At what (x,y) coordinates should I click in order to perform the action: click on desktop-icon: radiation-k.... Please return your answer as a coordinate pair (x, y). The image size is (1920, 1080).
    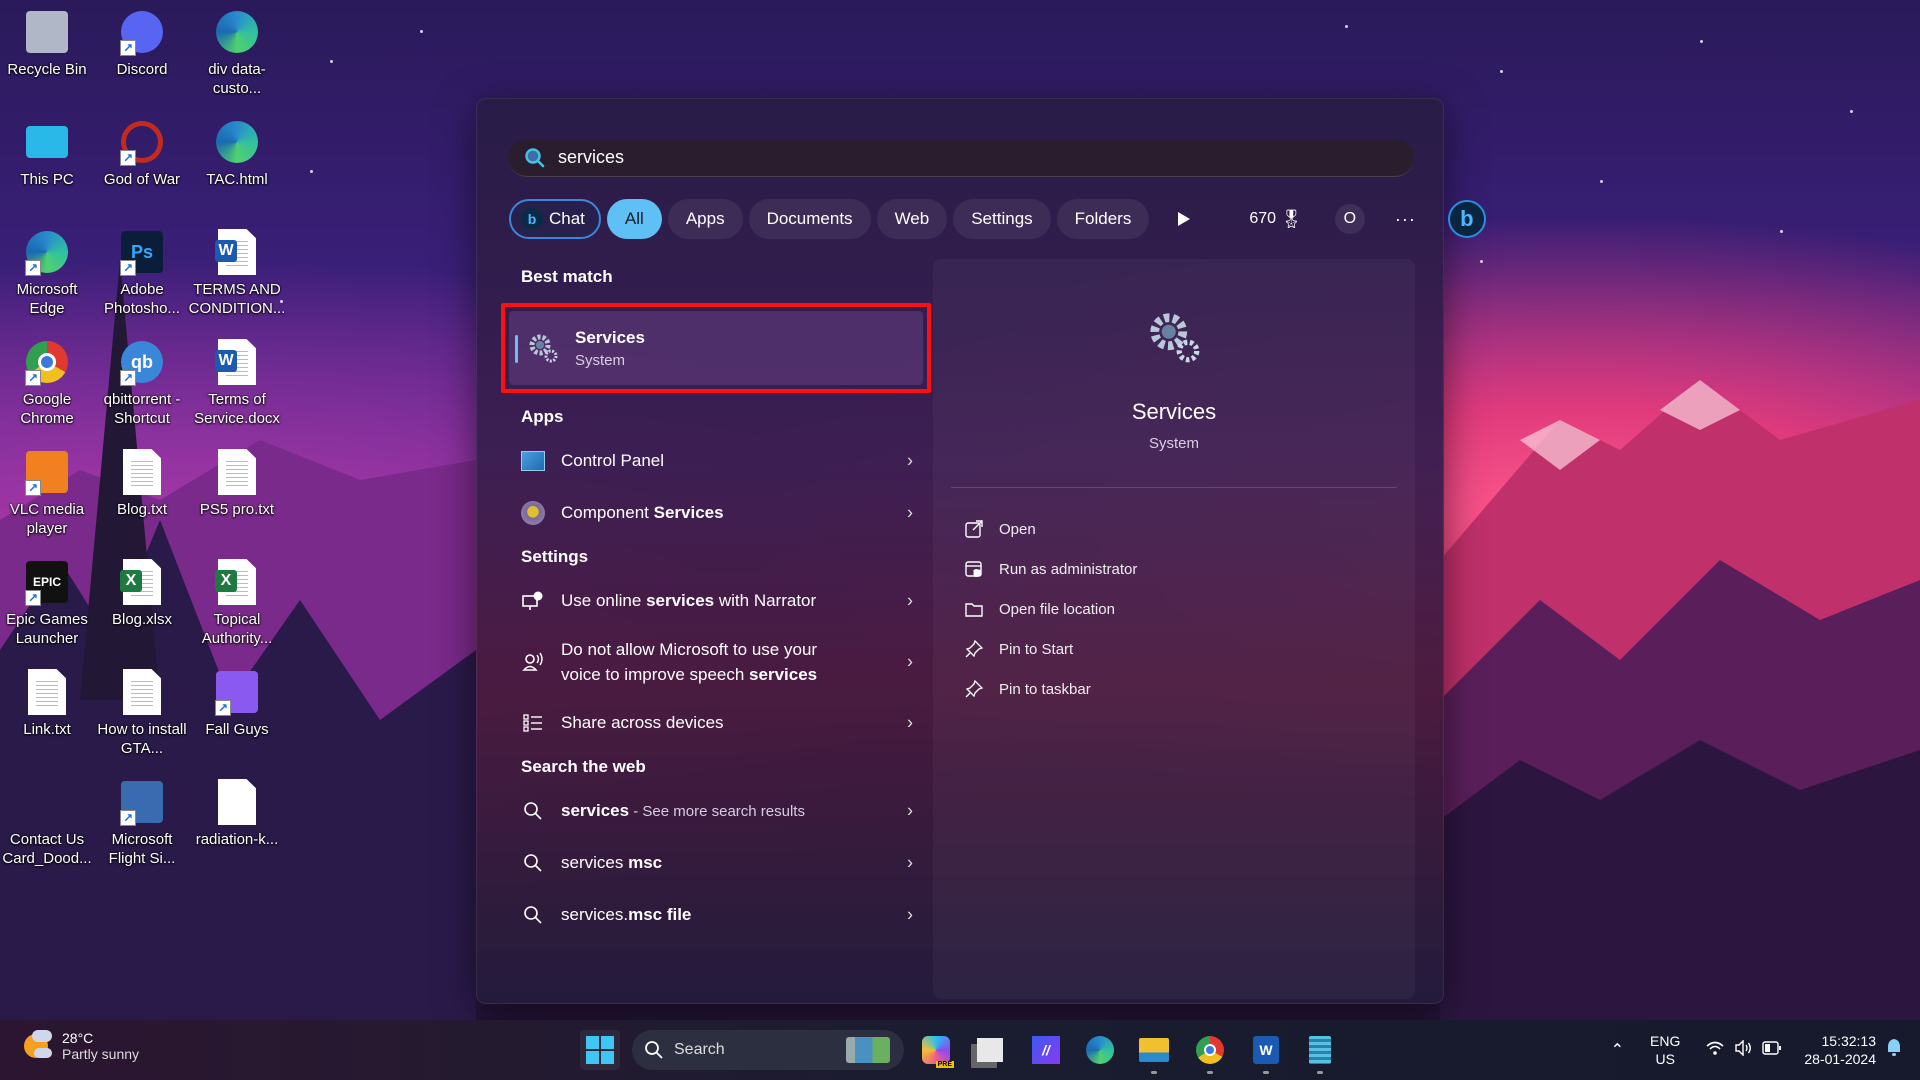
    Looking at the image, I should click on (237, 813).